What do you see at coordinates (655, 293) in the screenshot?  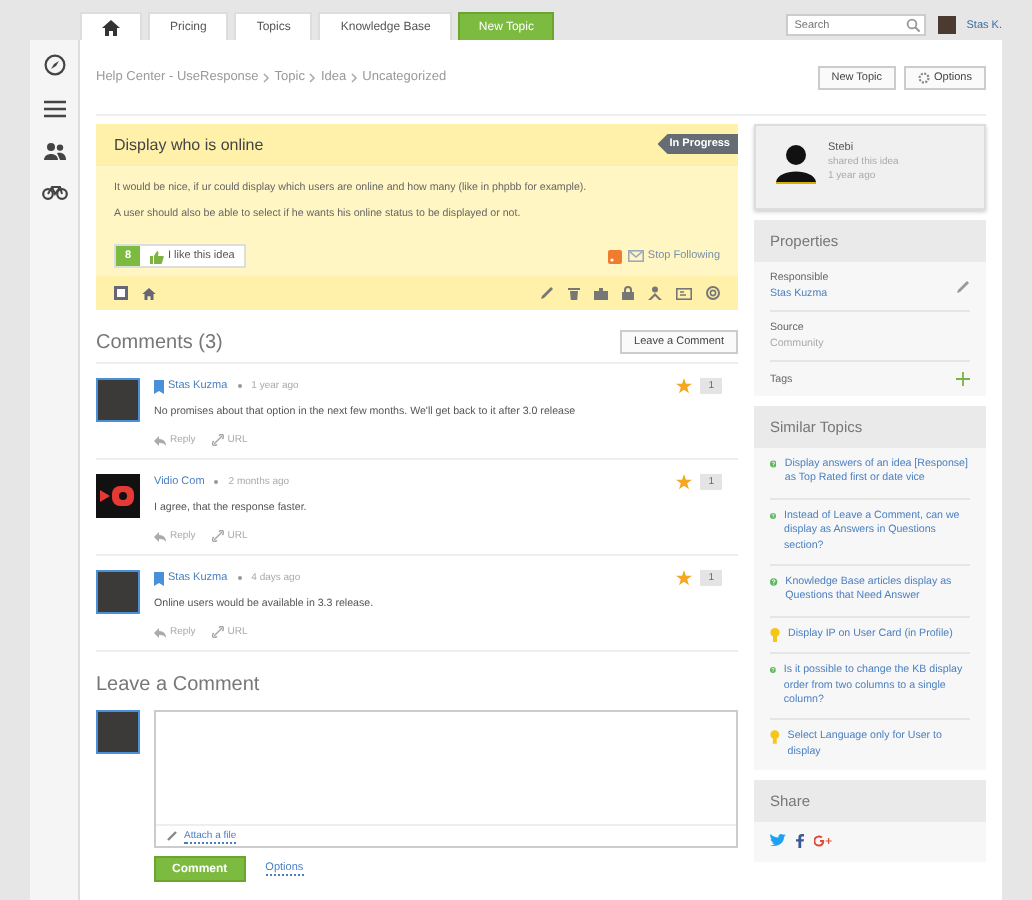 I see `person-icon` at bounding box center [655, 293].